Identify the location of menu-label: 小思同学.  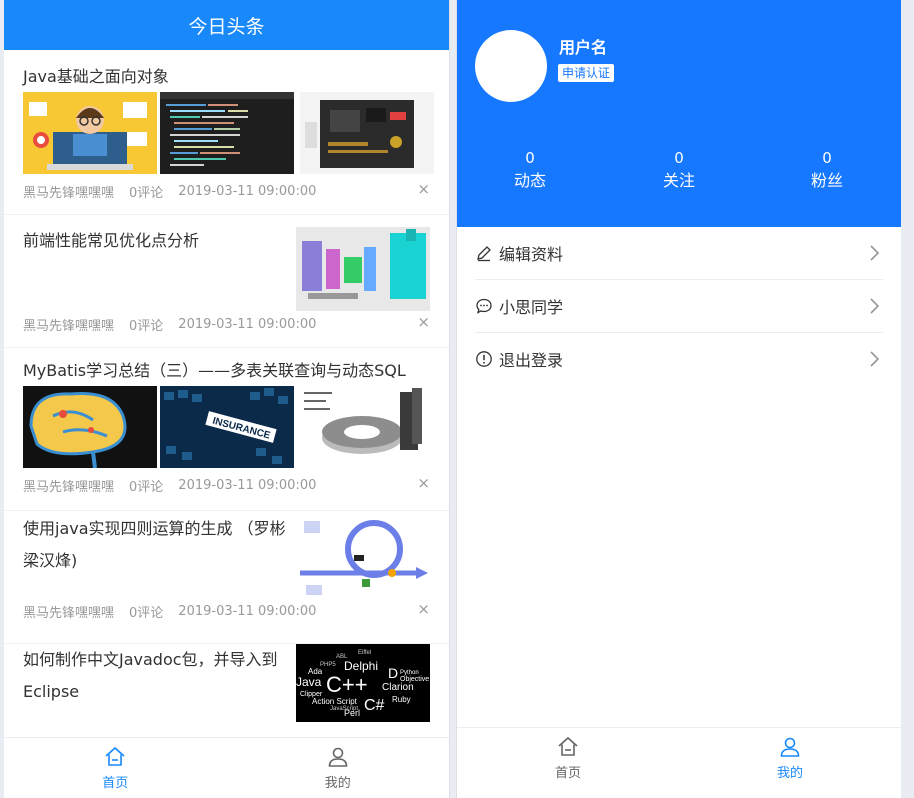
(531, 307).